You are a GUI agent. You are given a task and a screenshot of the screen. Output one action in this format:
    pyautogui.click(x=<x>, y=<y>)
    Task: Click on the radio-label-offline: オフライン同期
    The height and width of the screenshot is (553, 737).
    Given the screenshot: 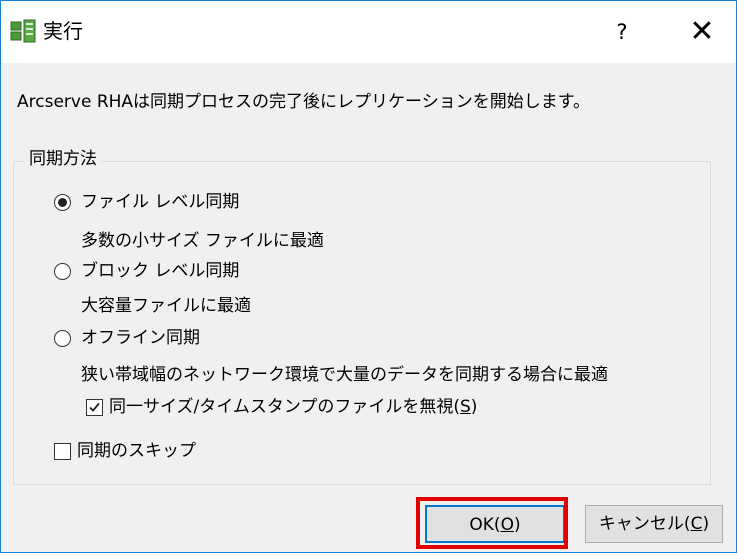 What is the action you would take?
    pyautogui.click(x=140, y=338)
    